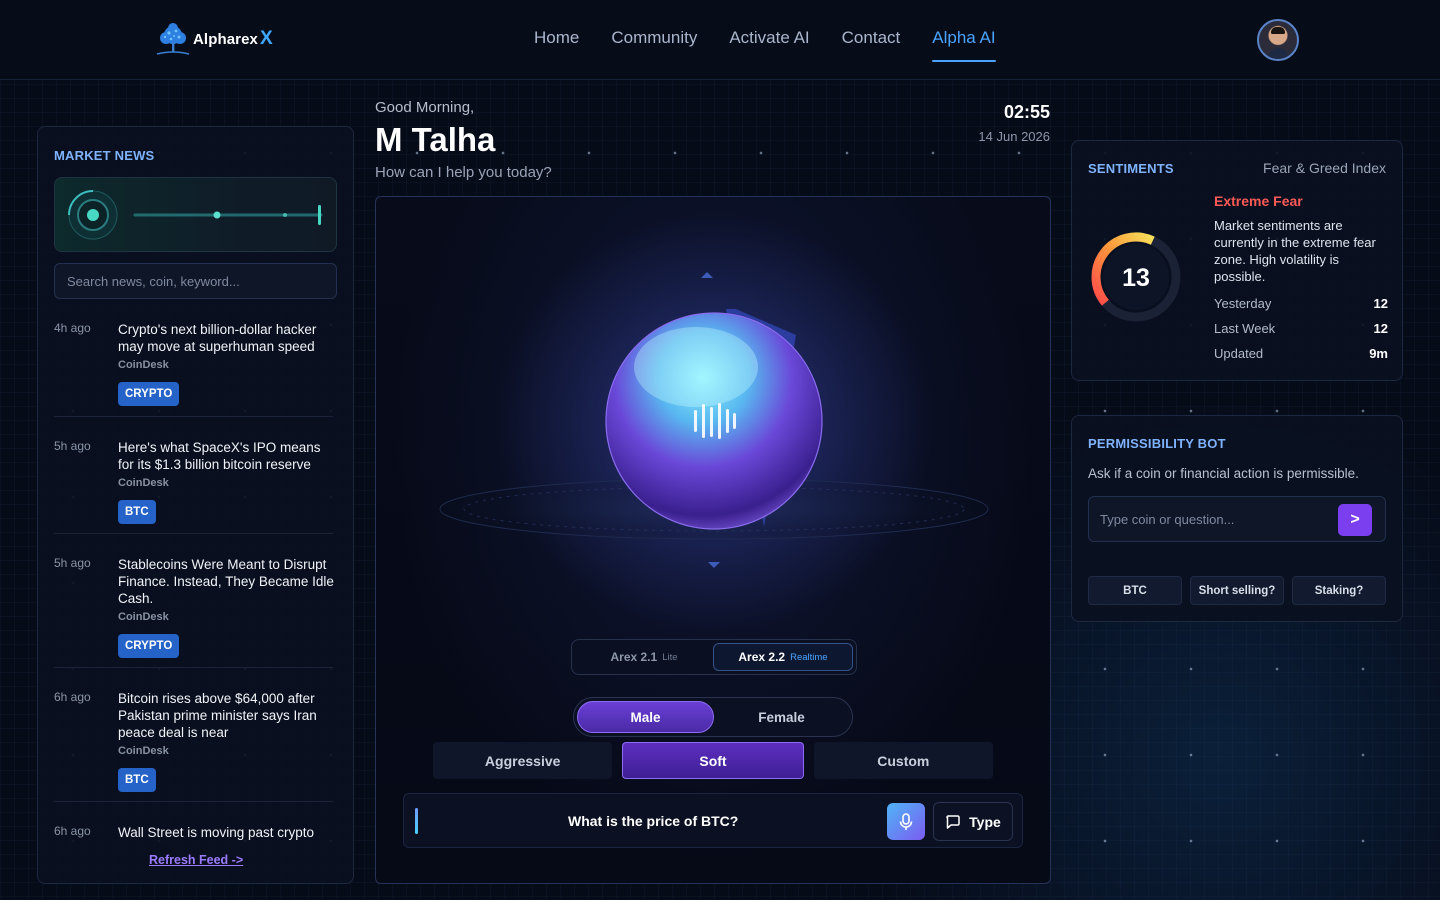  I want to click on ask-bar: What is the price of BTC? Type, so click(713, 820).